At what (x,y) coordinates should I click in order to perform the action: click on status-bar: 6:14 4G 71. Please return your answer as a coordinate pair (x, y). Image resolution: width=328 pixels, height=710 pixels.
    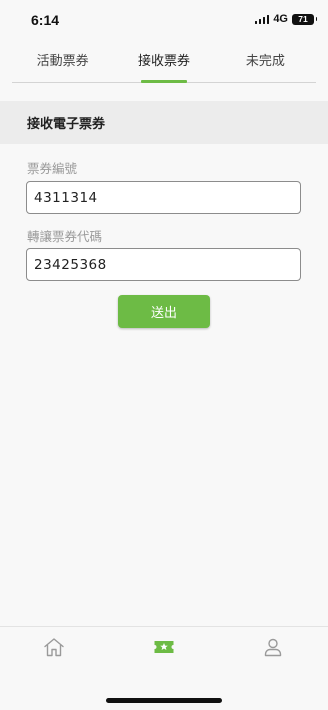
    Looking at the image, I should click on (164, 20).